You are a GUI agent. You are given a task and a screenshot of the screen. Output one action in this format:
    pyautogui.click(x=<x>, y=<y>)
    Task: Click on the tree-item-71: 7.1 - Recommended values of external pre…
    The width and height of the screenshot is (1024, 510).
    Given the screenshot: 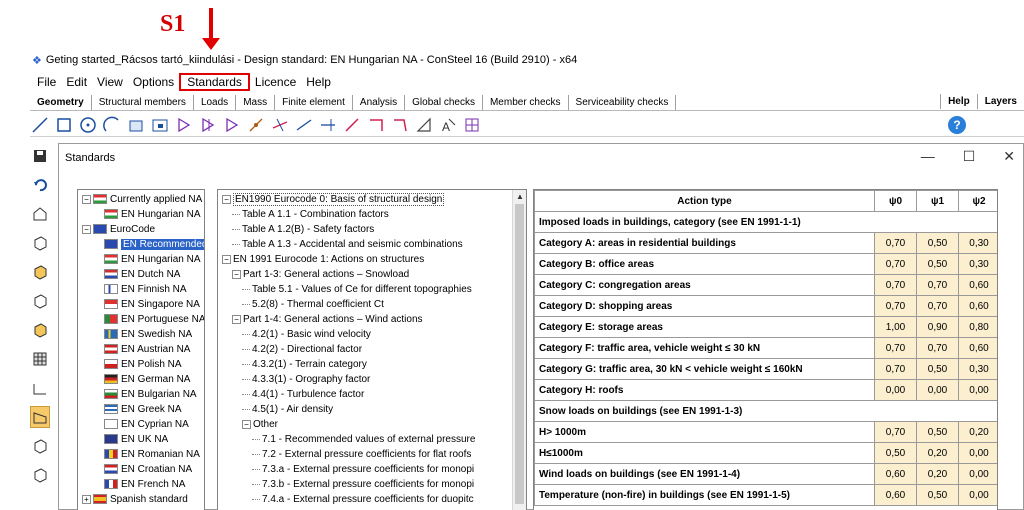 What is the action you would take?
    pyautogui.click(x=363, y=439)
    